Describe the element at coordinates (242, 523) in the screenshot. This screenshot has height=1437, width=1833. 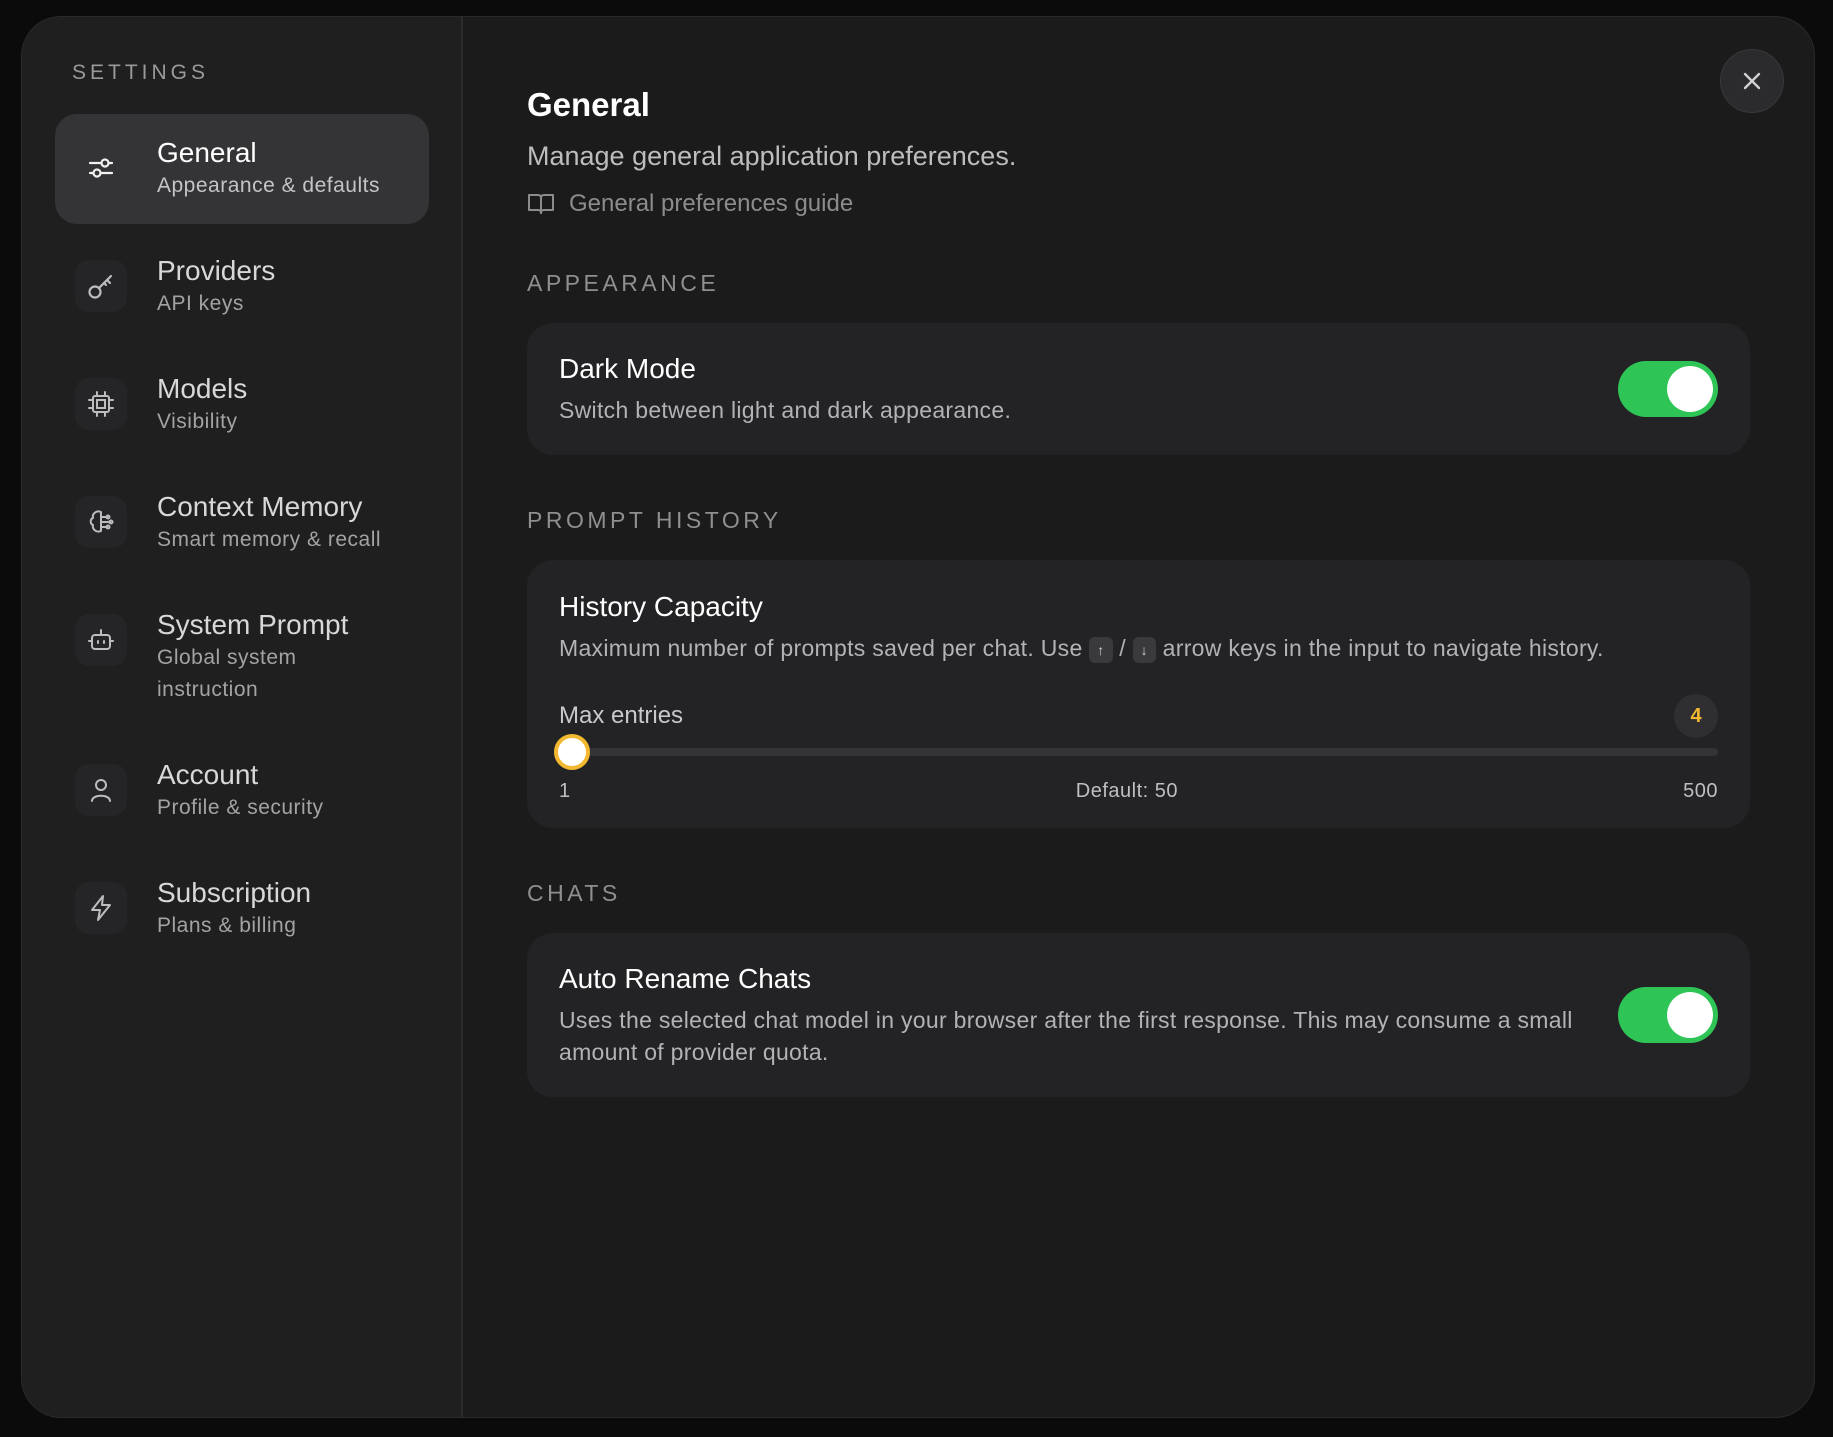
I see `sidebar-item-context-memory: Context Memory Smart memory & recall` at that location.